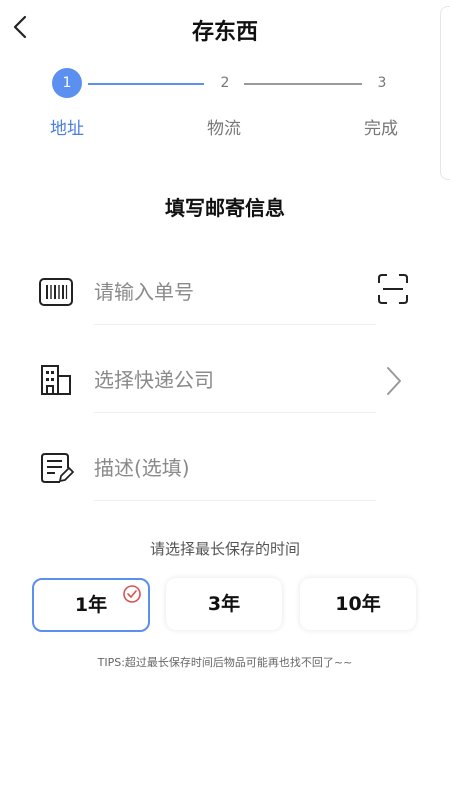 The width and height of the screenshot is (450, 800). Describe the element at coordinates (142, 466) in the screenshot. I see `description-input: 描述(选填)` at that location.